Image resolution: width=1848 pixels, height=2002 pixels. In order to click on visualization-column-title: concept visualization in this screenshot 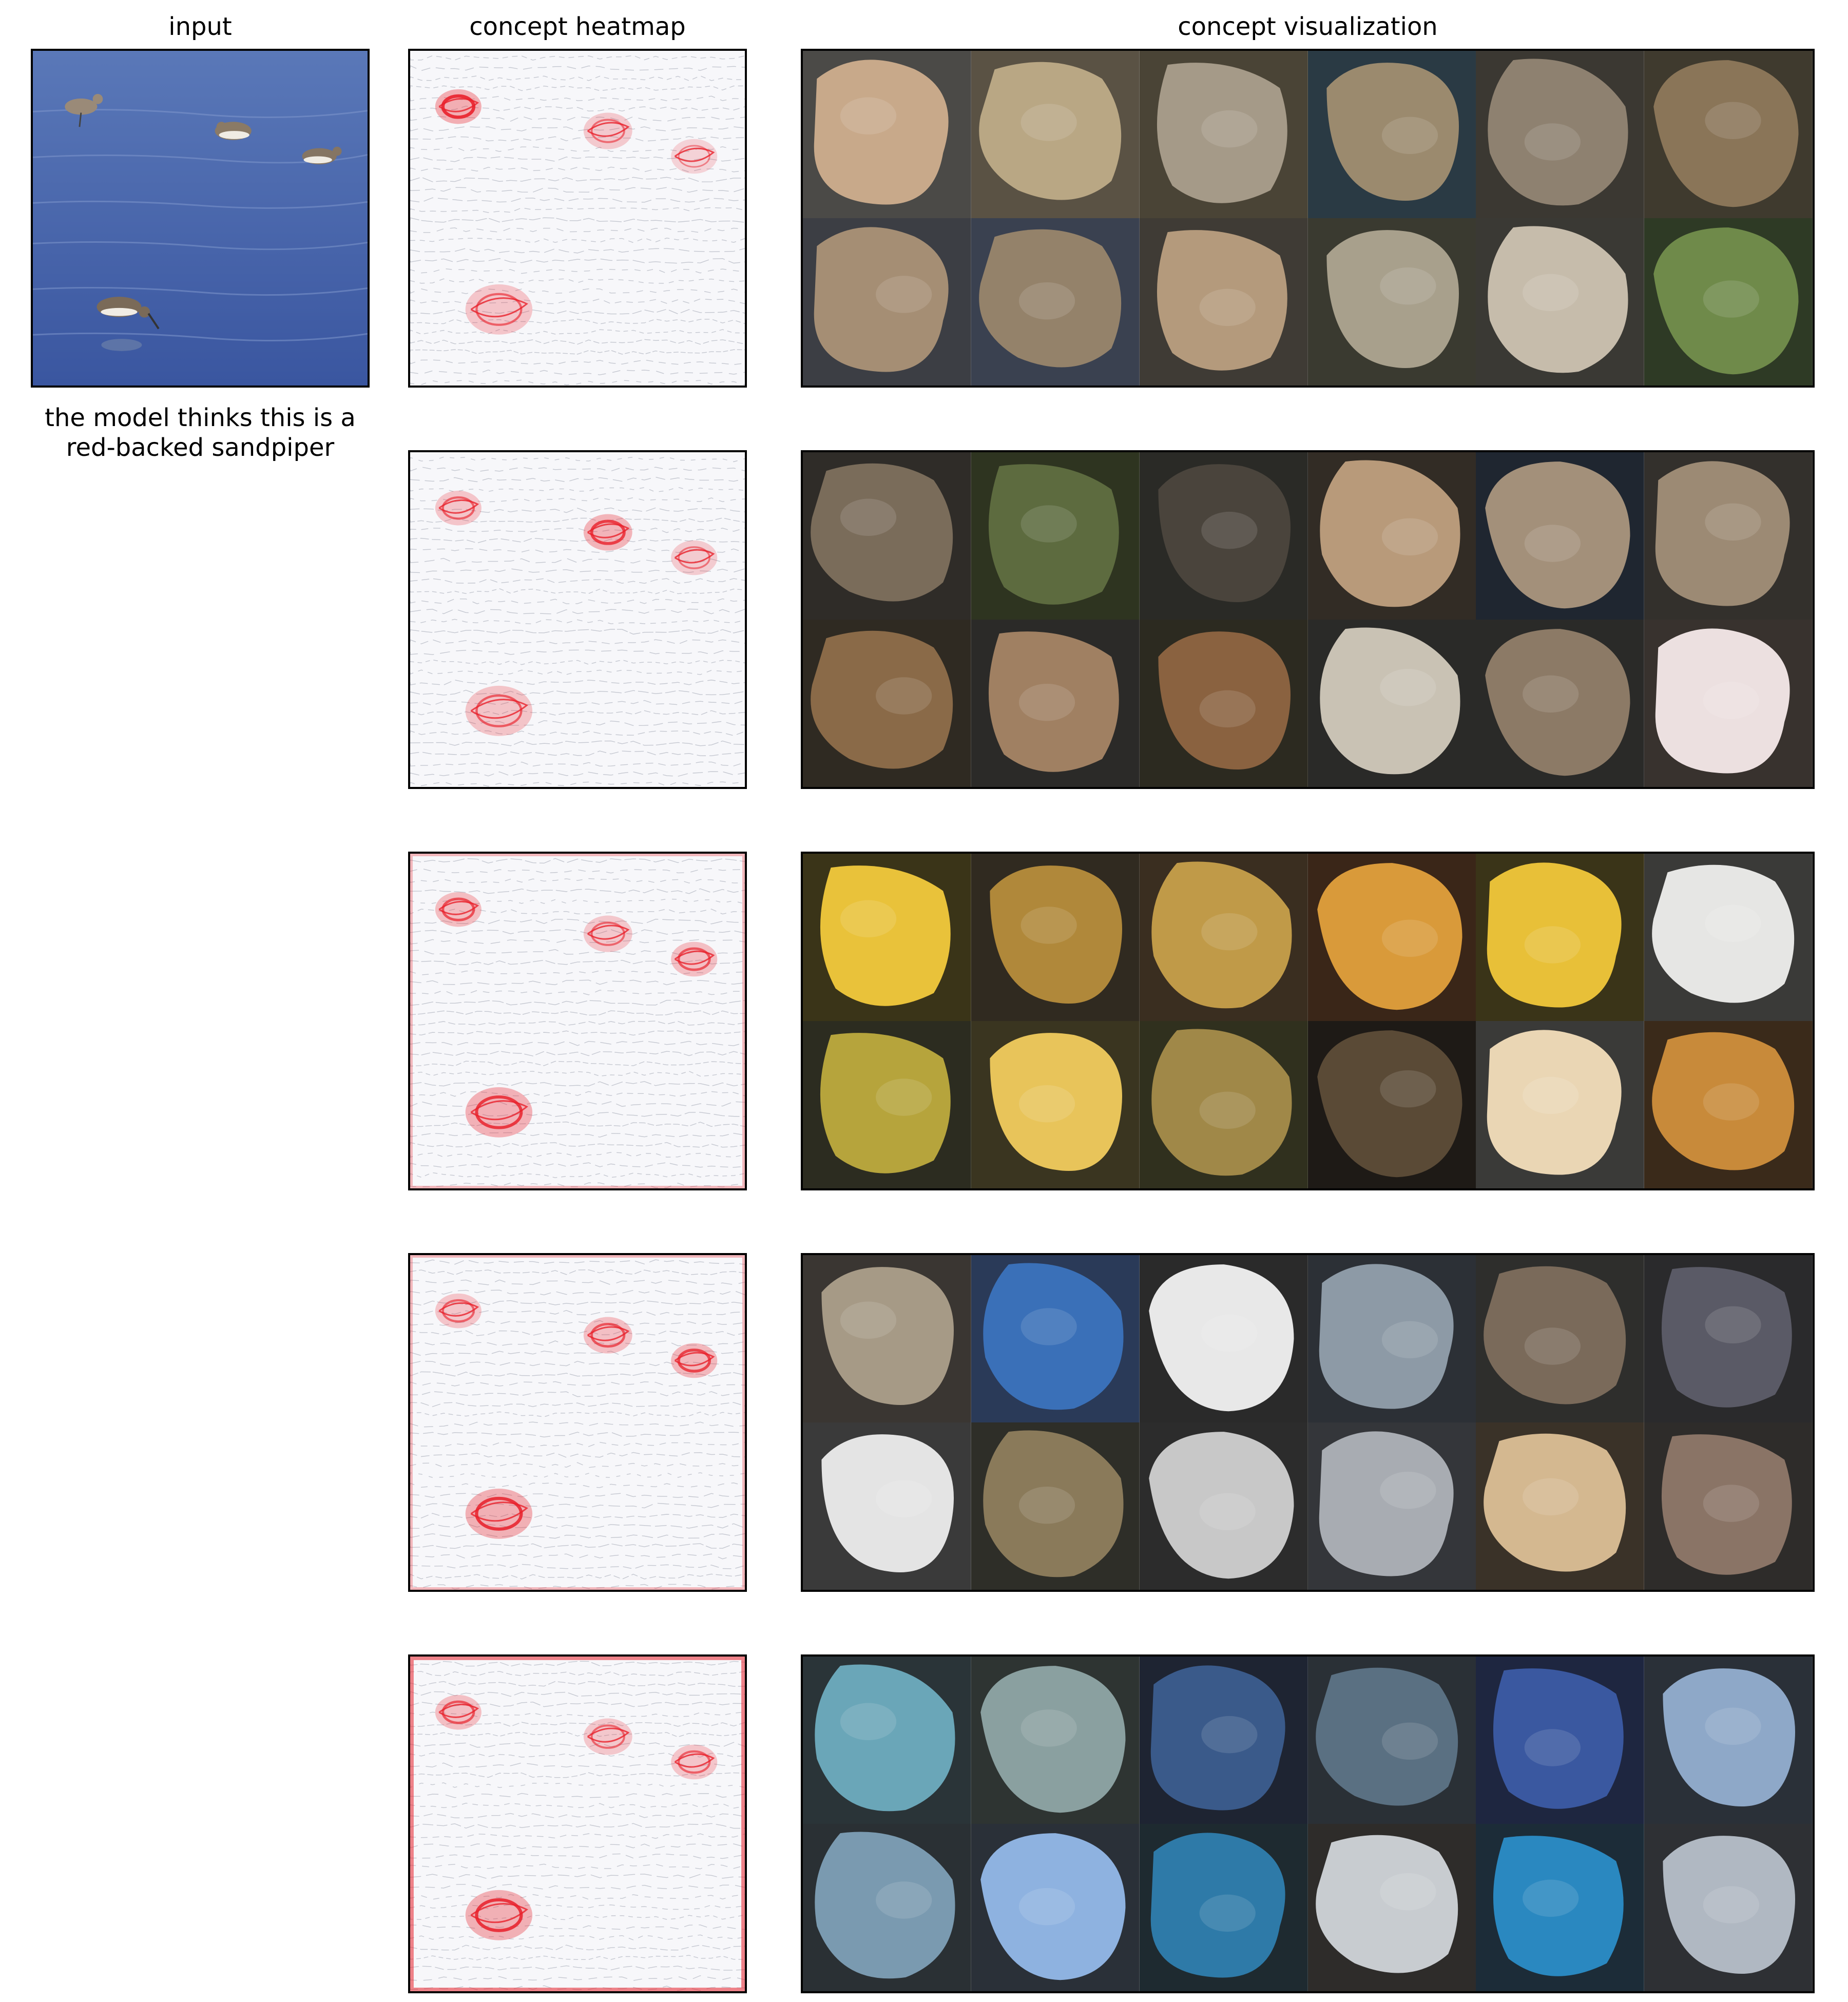, I will do `click(1308, 26)`.